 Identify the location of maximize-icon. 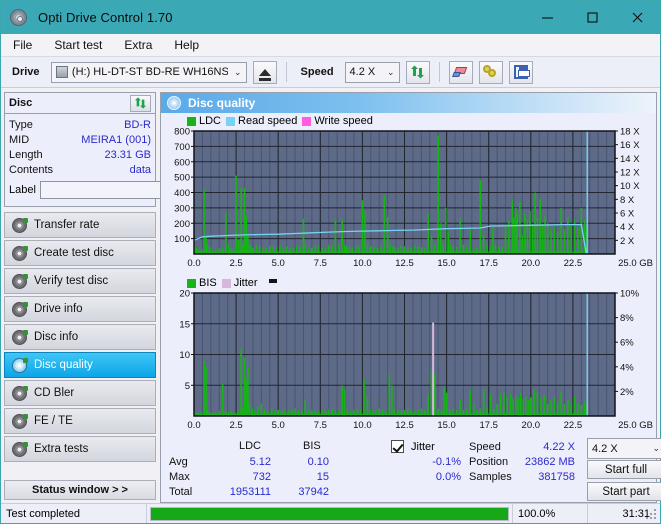
(592, 17).